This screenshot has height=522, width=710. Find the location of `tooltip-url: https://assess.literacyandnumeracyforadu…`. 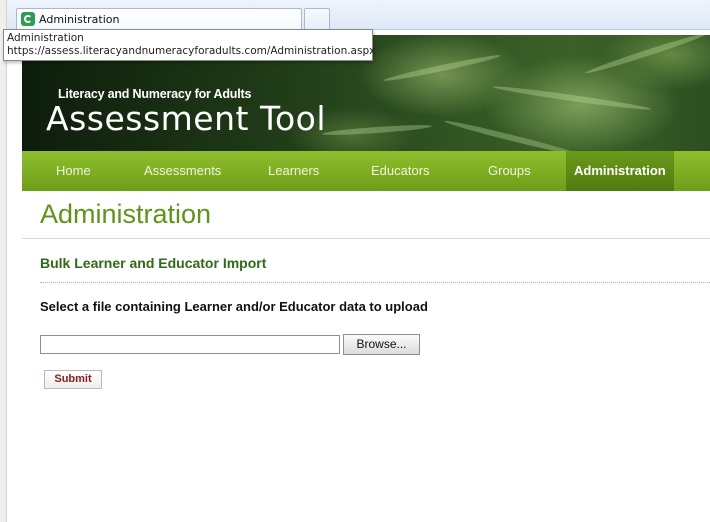

tooltip-url: https://assess.literacyandnumeracyforadu… is located at coordinates (191, 51).